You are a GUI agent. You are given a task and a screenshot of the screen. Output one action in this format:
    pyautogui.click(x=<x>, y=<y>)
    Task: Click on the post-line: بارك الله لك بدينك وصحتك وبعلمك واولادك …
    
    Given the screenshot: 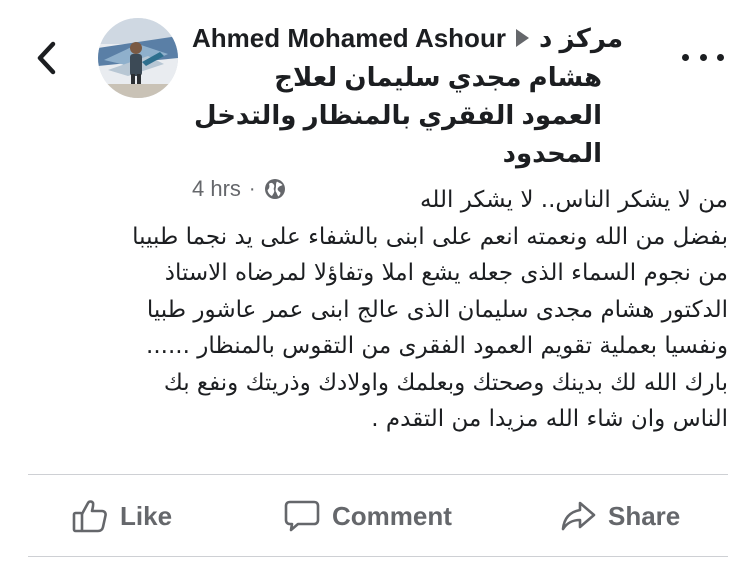 What is the action you would take?
    pyautogui.click(x=445, y=382)
    